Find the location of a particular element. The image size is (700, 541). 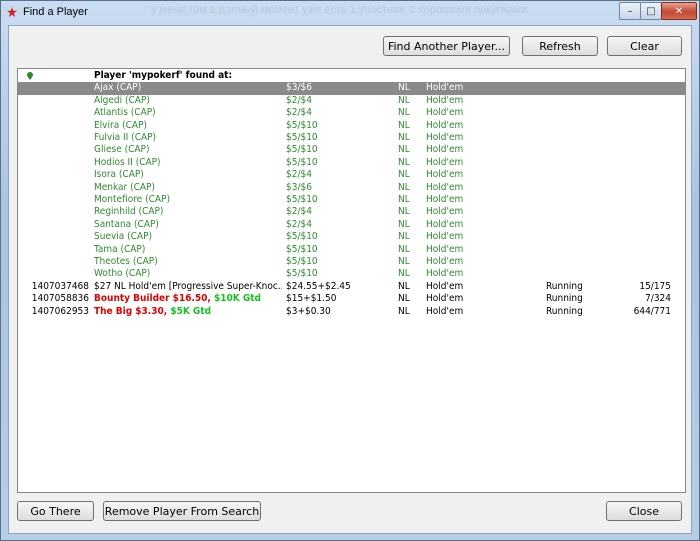

table-row: Theotes (CAP) $5/$10 NL Hold'em is located at coordinates (351, 262).